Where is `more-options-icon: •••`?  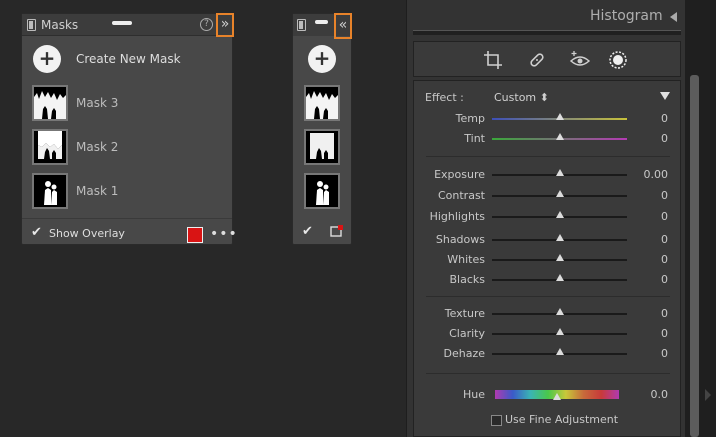
more-options-icon: ••• is located at coordinates (224, 234).